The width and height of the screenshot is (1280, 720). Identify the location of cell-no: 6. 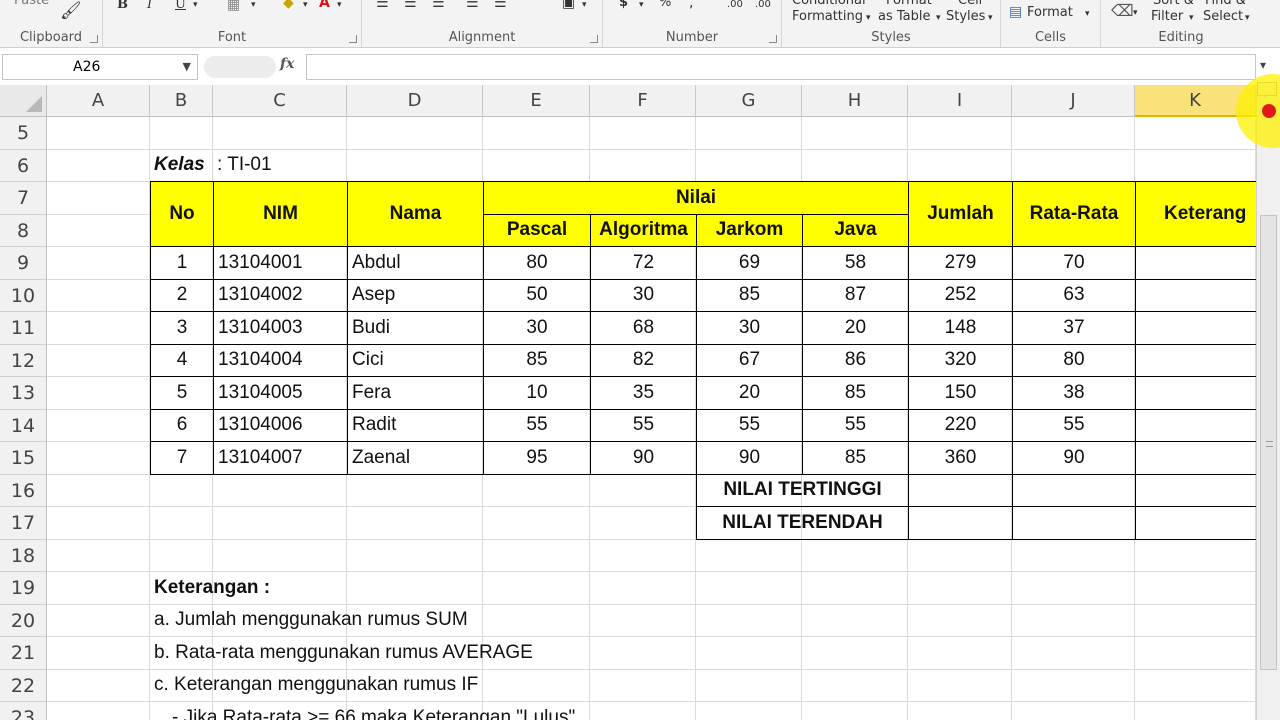
(182, 425).